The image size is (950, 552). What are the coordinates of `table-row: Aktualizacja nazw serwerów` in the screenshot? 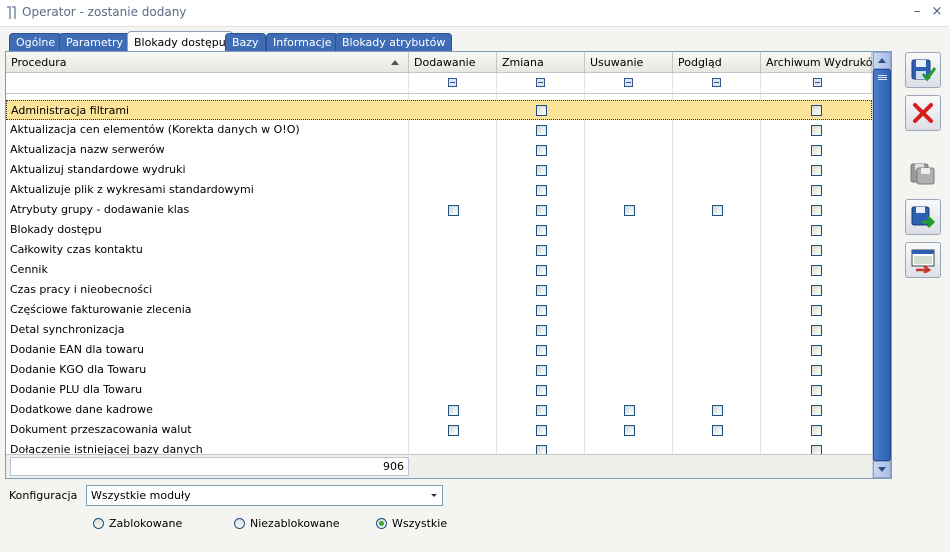 It's located at (439, 150).